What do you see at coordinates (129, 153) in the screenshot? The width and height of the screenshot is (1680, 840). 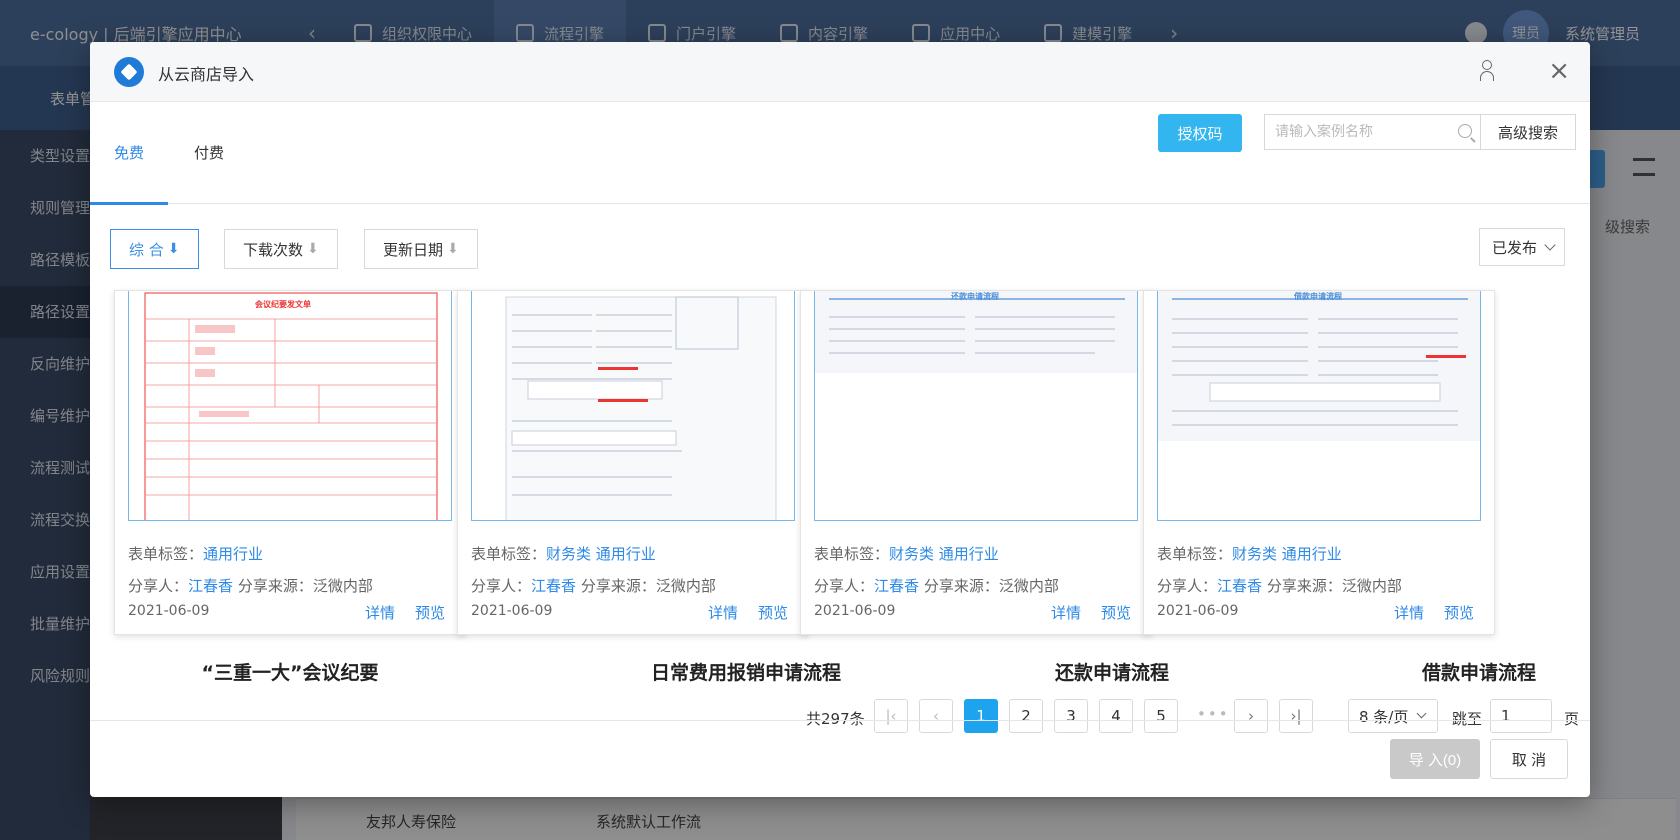 I see `tab-free: 免费` at bounding box center [129, 153].